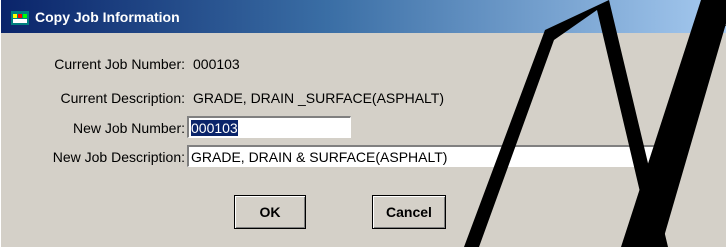 The image size is (726, 247). I want to click on new-job-description-label: New Job Description:, so click(118, 157).